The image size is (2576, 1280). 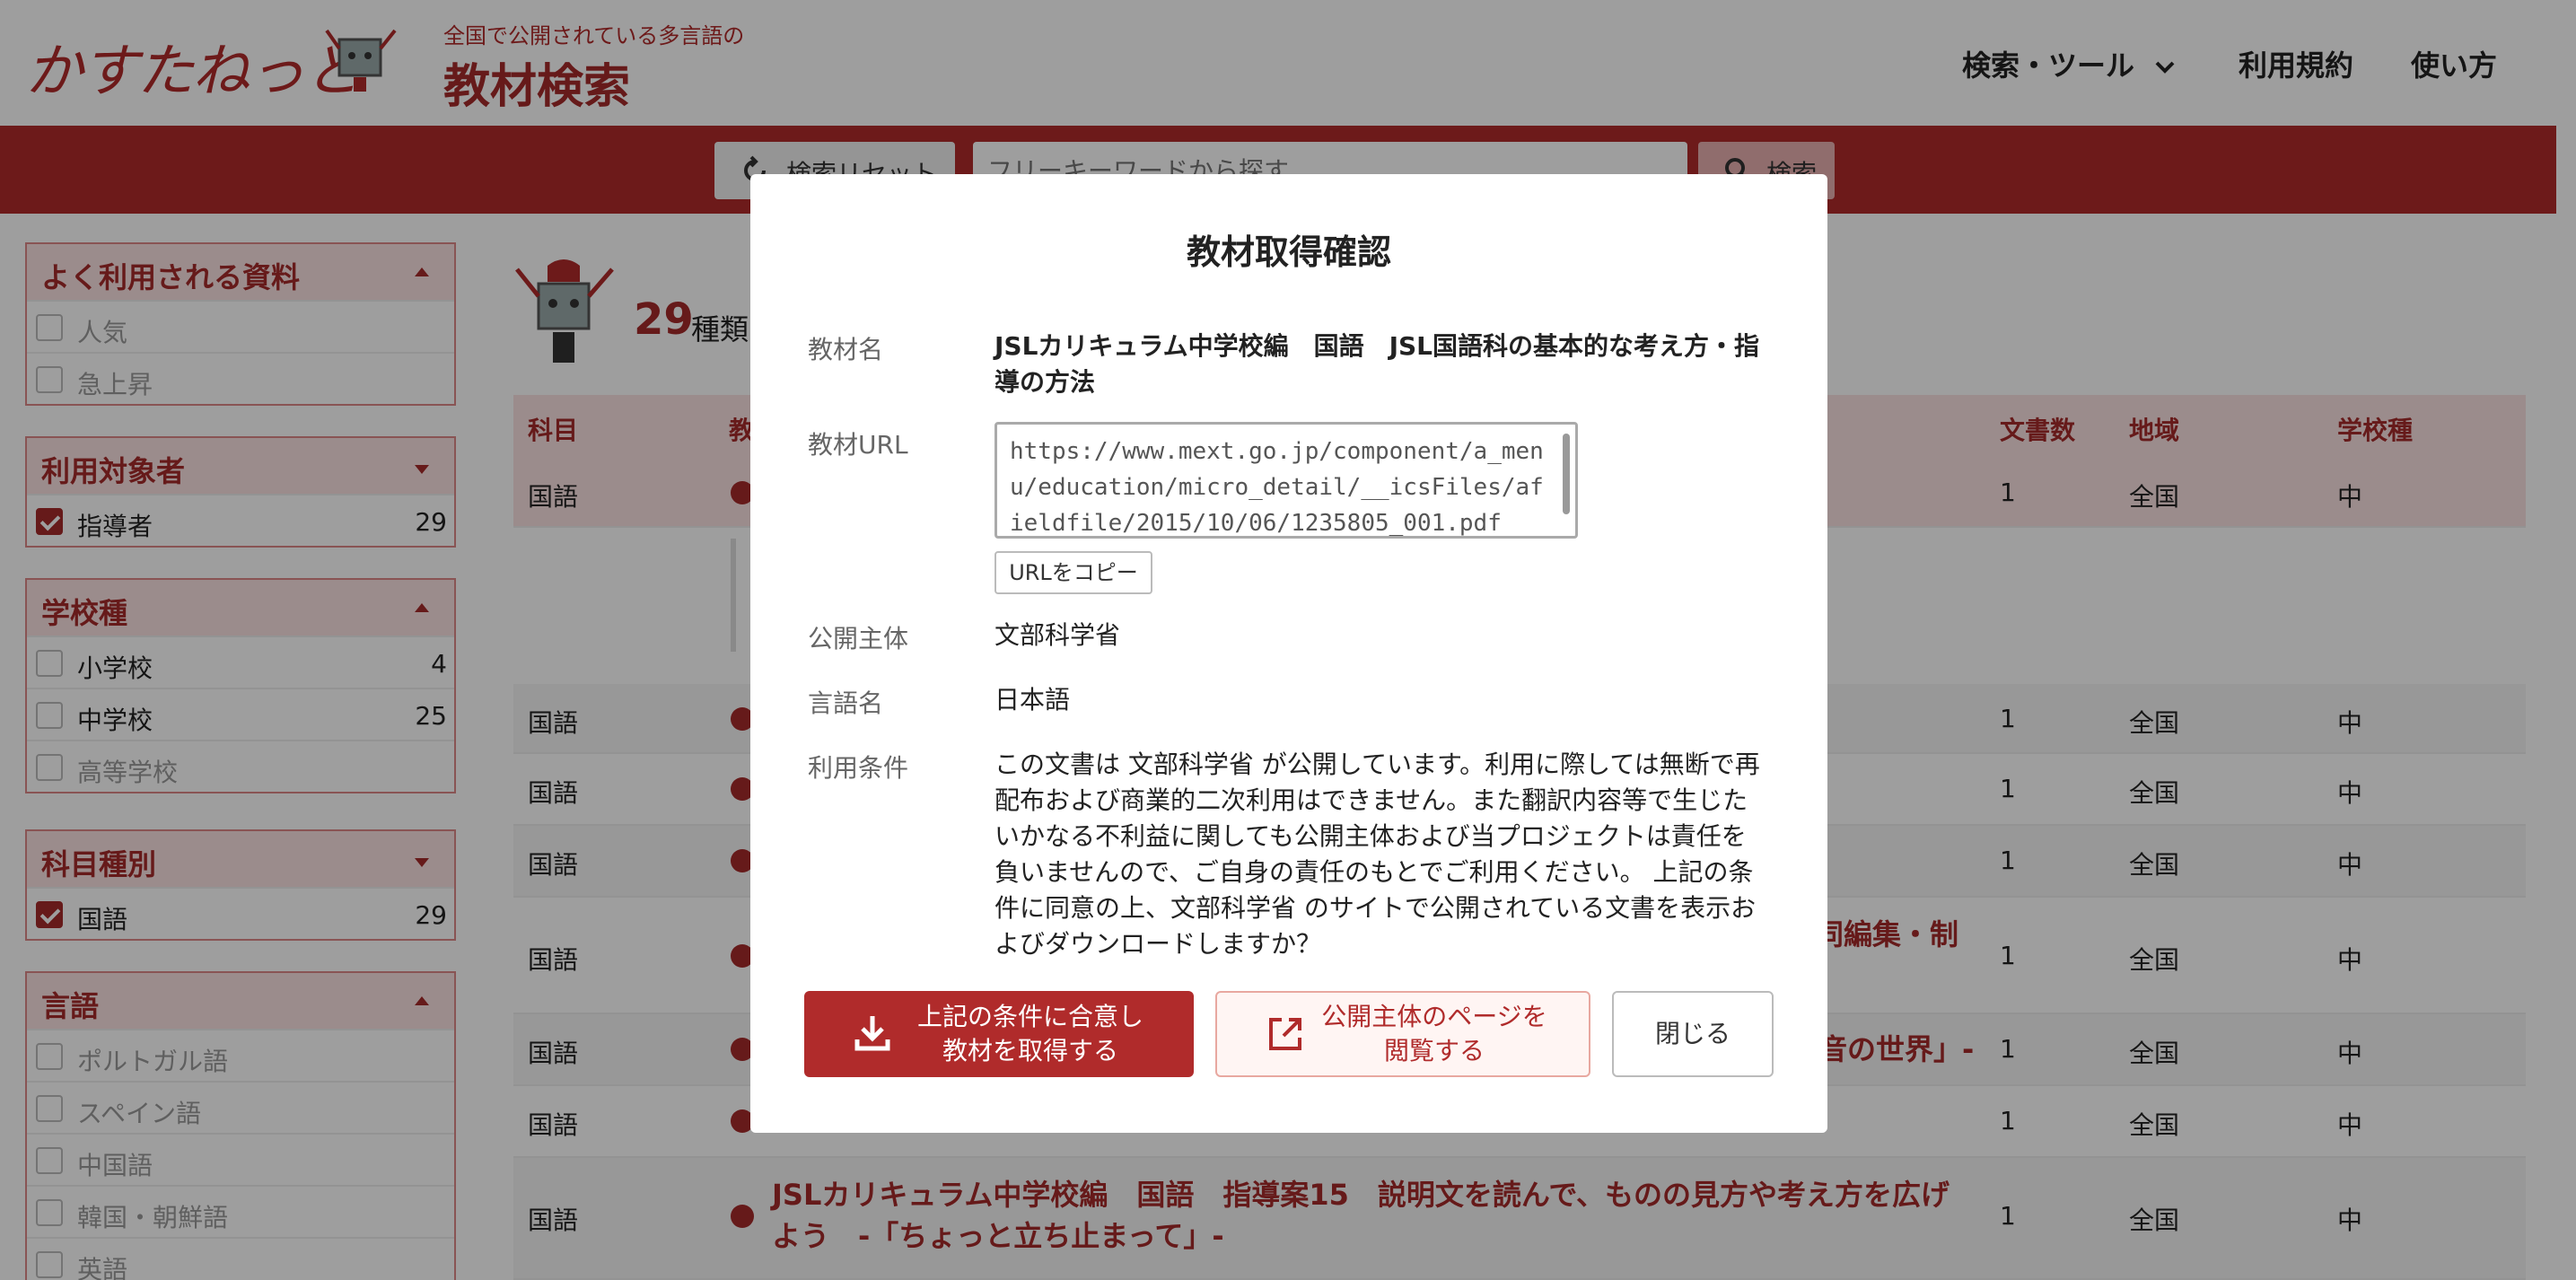 I want to click on close-button: 閉じる, so click(x=1693, y=1034).